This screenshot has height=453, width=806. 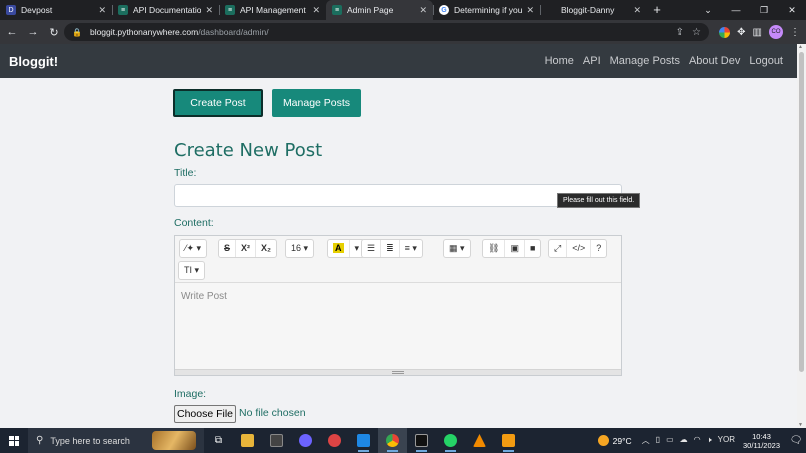 What do you see at coordinates (493, 248) in the screenshot?
I see `link-icon: ⛓` at bounding box center [493, 248].